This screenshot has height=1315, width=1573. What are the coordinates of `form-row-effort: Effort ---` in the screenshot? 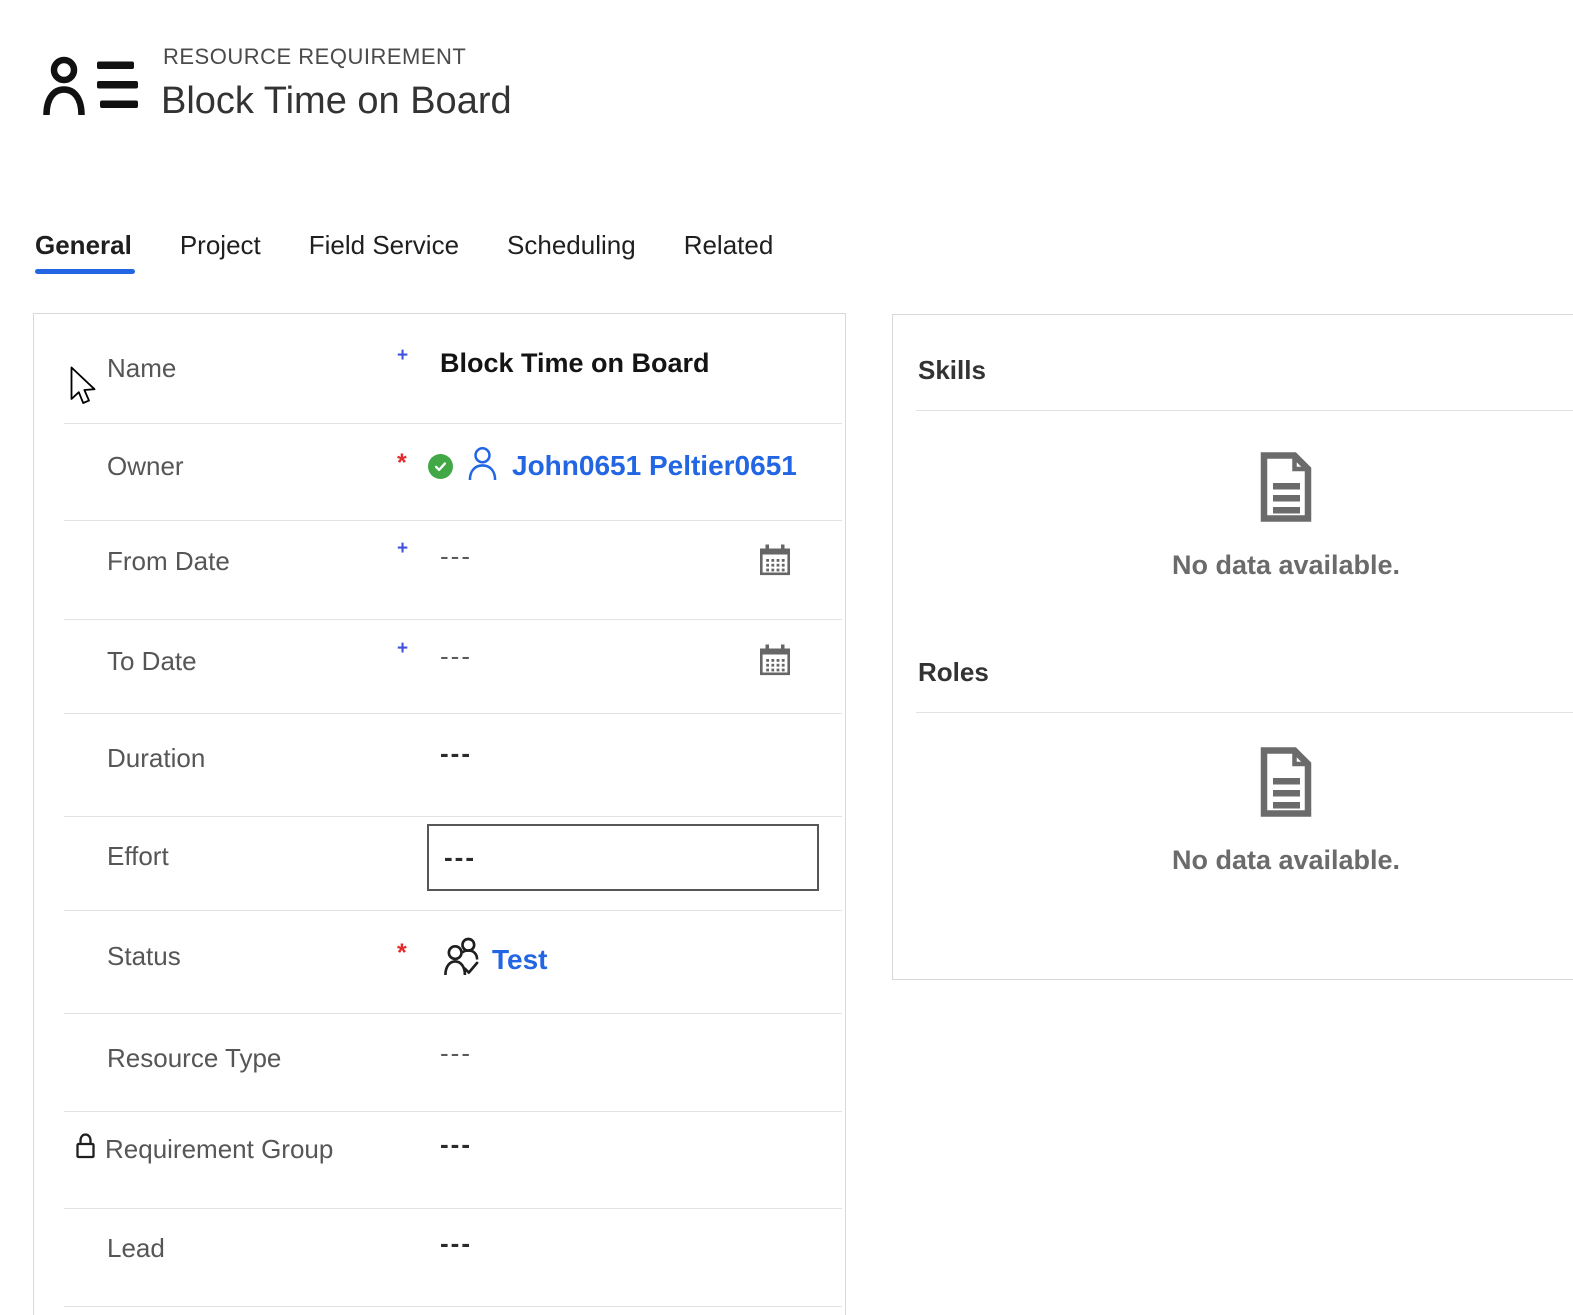 It's located at (439, 864).